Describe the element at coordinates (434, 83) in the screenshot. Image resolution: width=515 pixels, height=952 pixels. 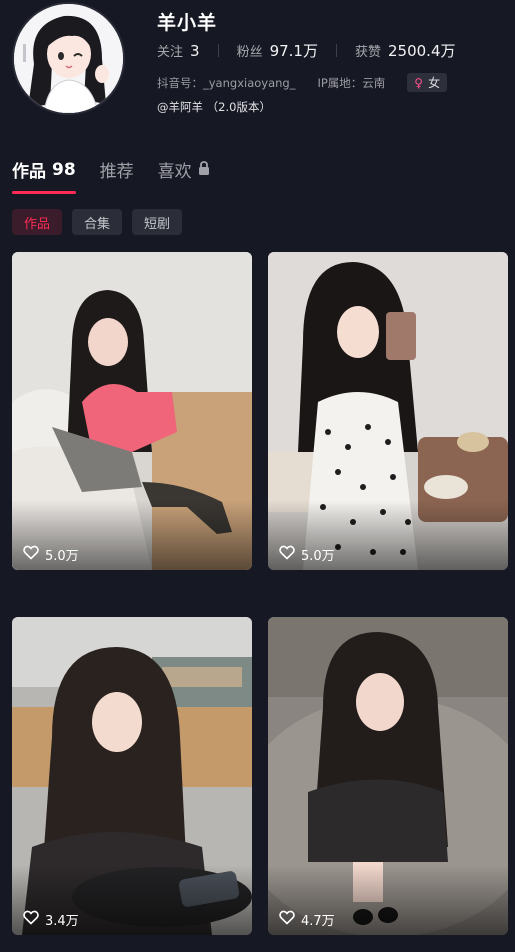
I see `gender-label: 女` at that location.